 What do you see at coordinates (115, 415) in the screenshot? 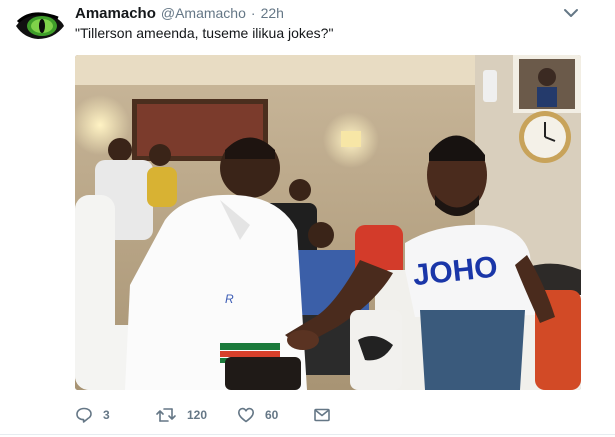
I see `reply-button: 3` at bounding box center [115, 415].